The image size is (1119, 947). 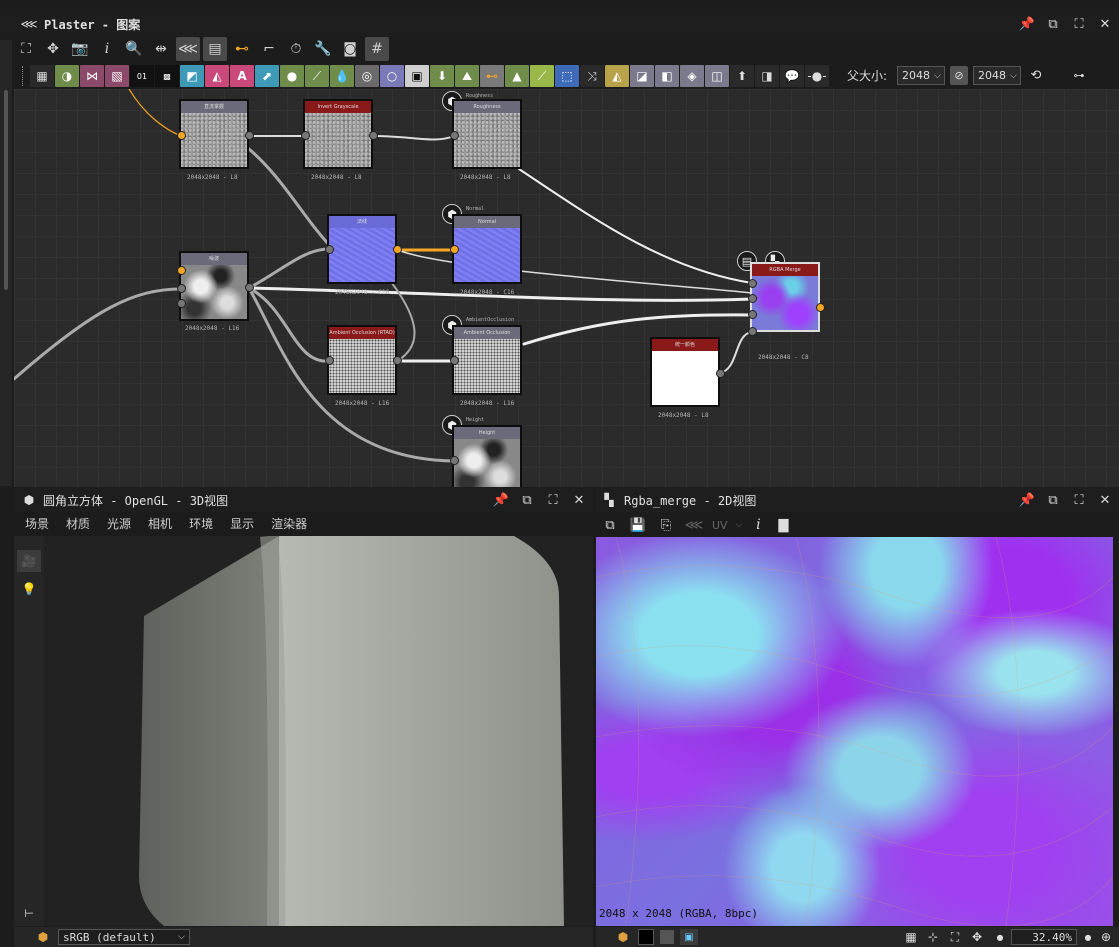 I want to click on fill-node-icon: ◭, so click(x=217, y=76).